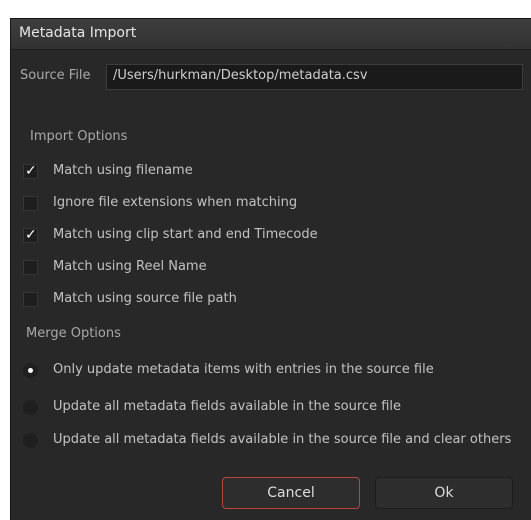  I want to click on checkbox-match-timecode: ✓, so click(30, 235).